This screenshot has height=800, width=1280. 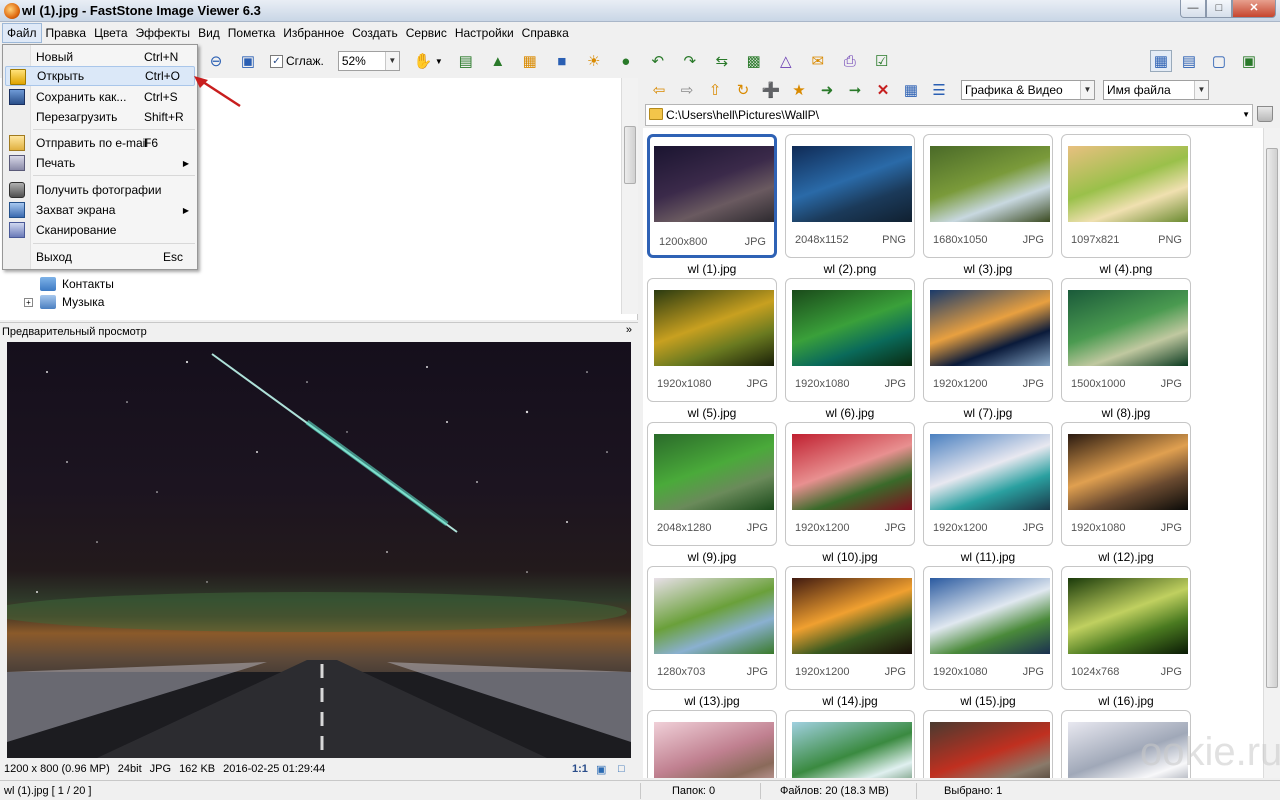 What do you see at coordinates (850, 61) in the screenshot?
I see `print-icon: ⎙` at bounding box center [850, 61].